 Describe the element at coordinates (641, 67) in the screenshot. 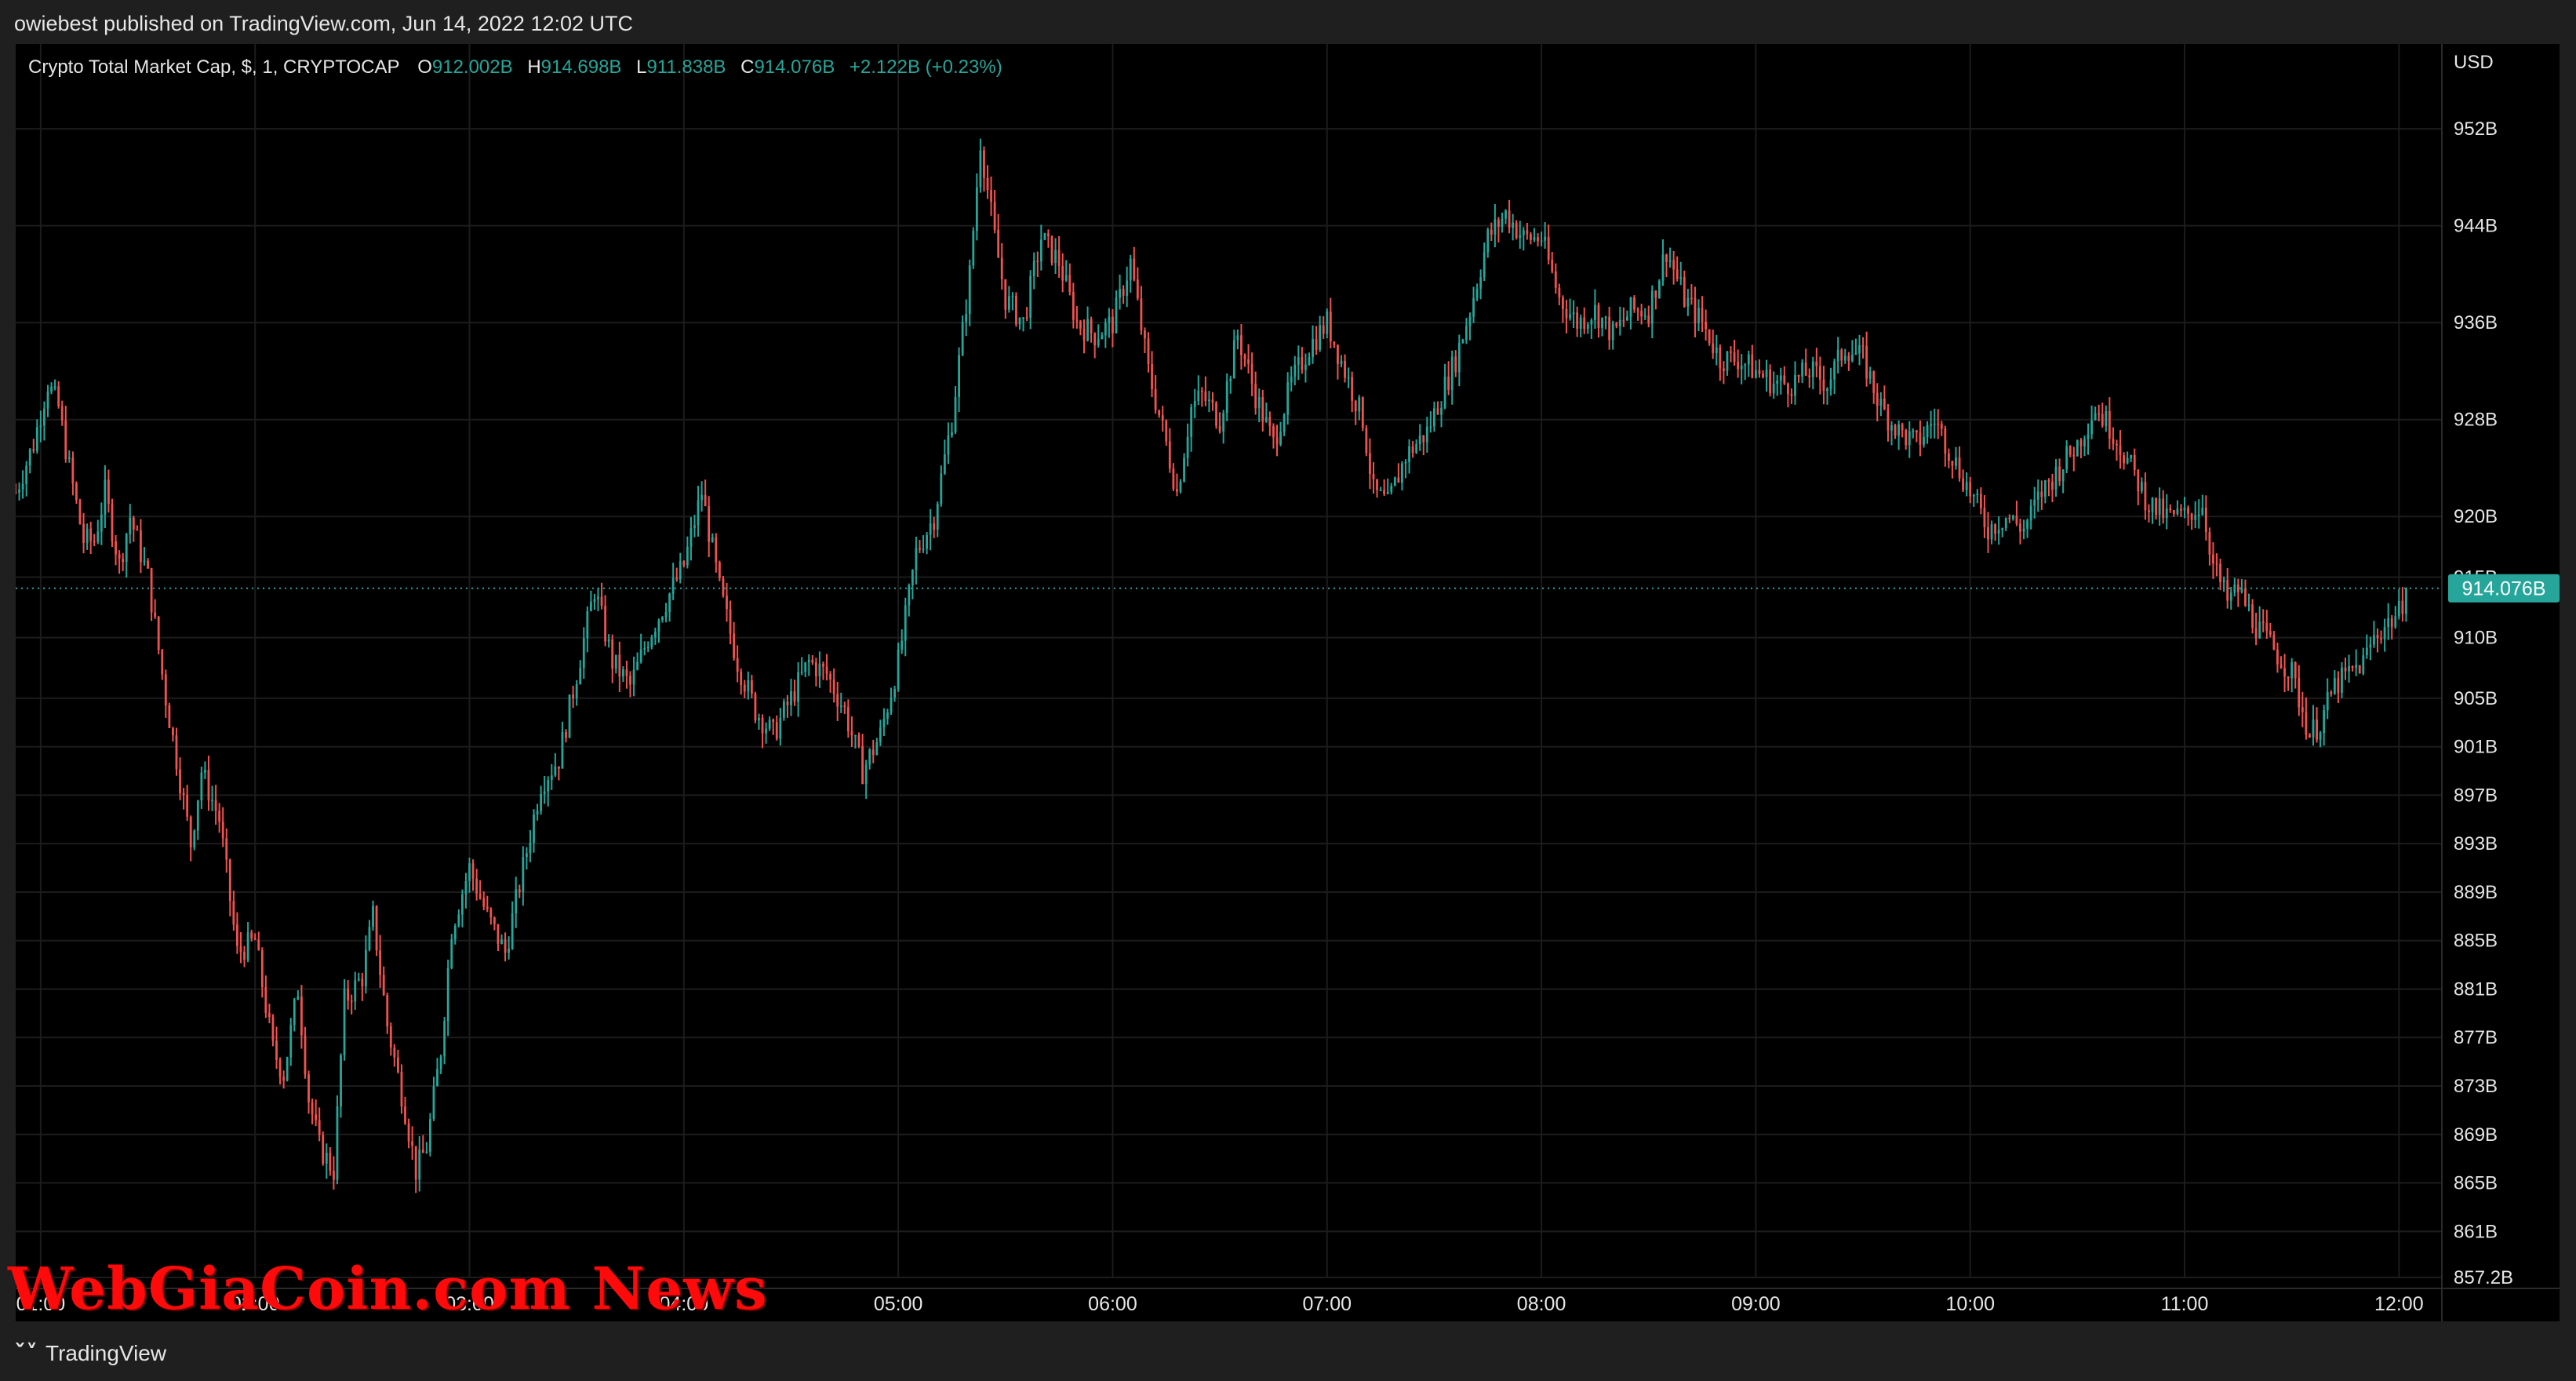

I see `low-label: L` at that location.